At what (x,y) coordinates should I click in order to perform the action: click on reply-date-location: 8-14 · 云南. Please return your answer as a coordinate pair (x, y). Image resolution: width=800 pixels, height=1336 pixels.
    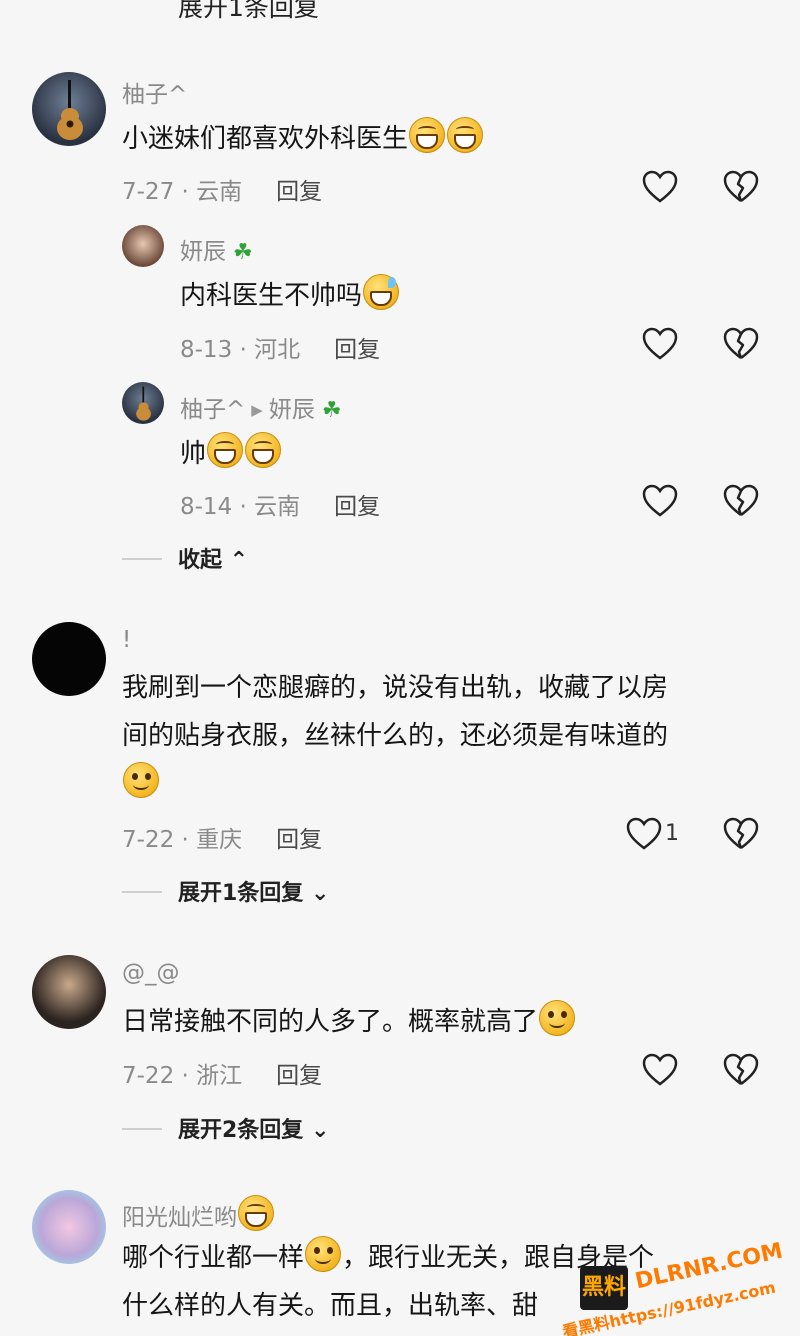
    Looking at the image, I should click on (240, 507).